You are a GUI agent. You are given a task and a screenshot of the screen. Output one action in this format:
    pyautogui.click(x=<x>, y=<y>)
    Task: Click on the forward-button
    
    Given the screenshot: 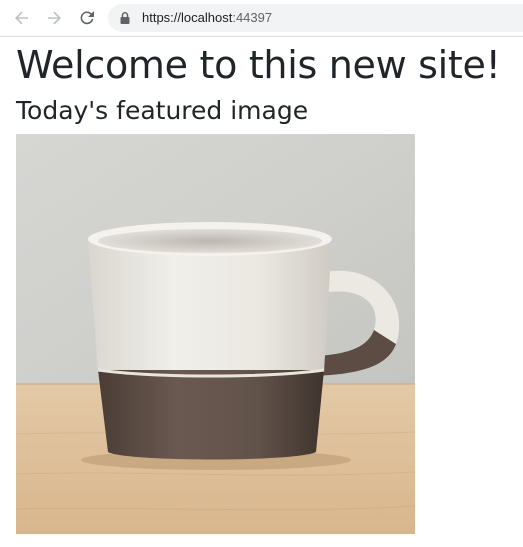 What is the action you would take?
    pyautogui.click(x=54, y=18)
    